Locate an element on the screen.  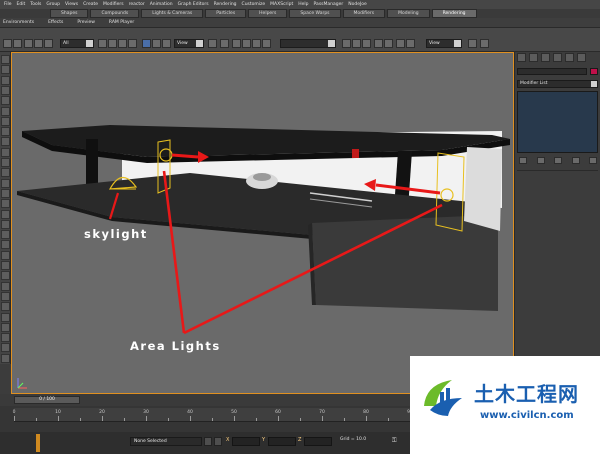
y-coordinate-field is located at coordinates (282, 441).